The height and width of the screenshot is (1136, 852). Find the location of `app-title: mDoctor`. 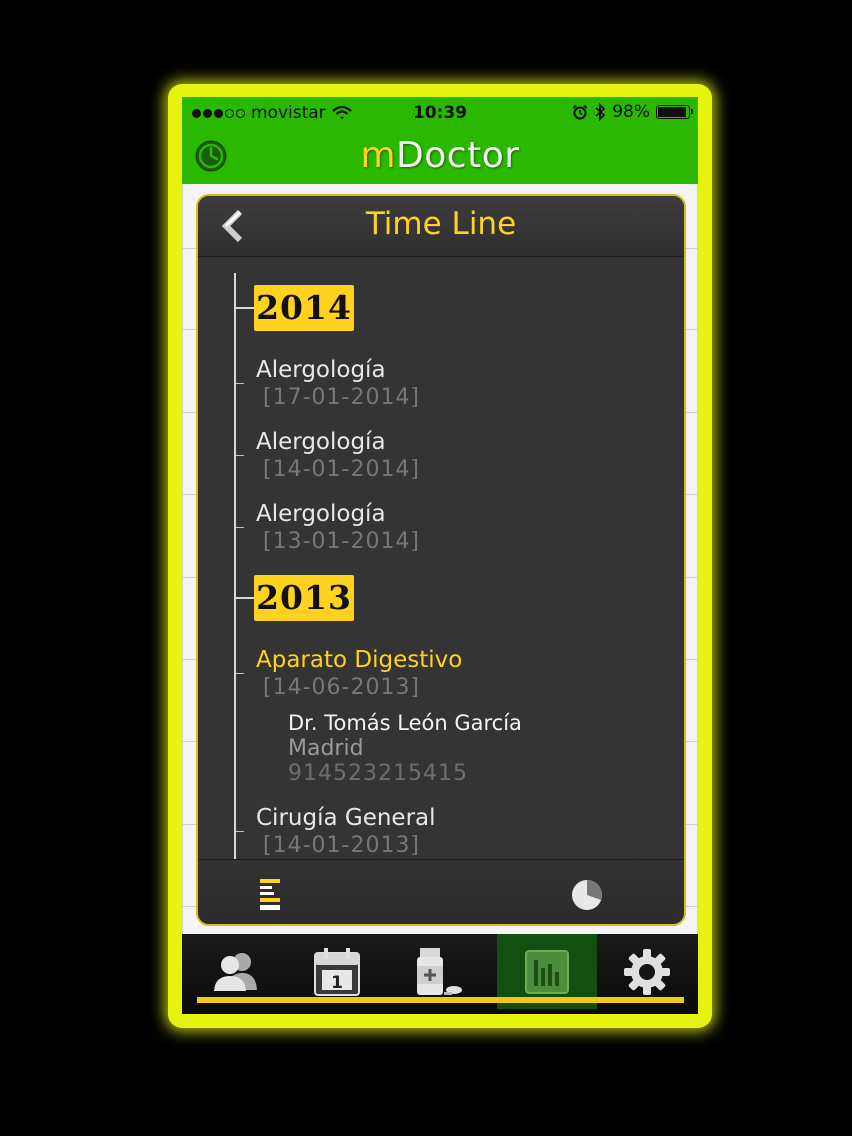

app-title: mDoctor is located at coordinates (440, 155).